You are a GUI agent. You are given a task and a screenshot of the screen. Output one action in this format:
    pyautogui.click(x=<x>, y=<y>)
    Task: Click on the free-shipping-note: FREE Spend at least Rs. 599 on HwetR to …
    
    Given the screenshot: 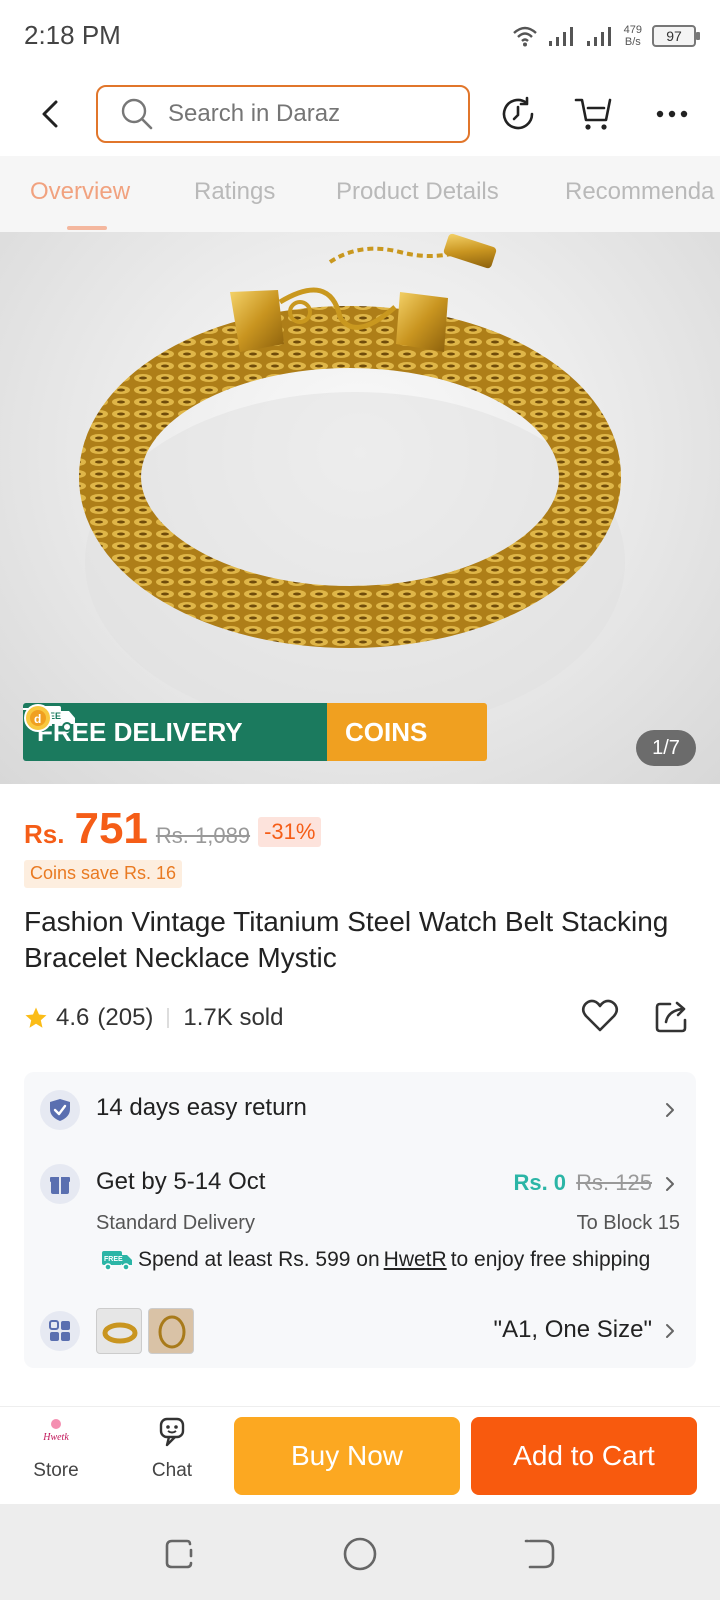 What is the action you would take?
    pyautogui.click(x=373, y=1260)
    